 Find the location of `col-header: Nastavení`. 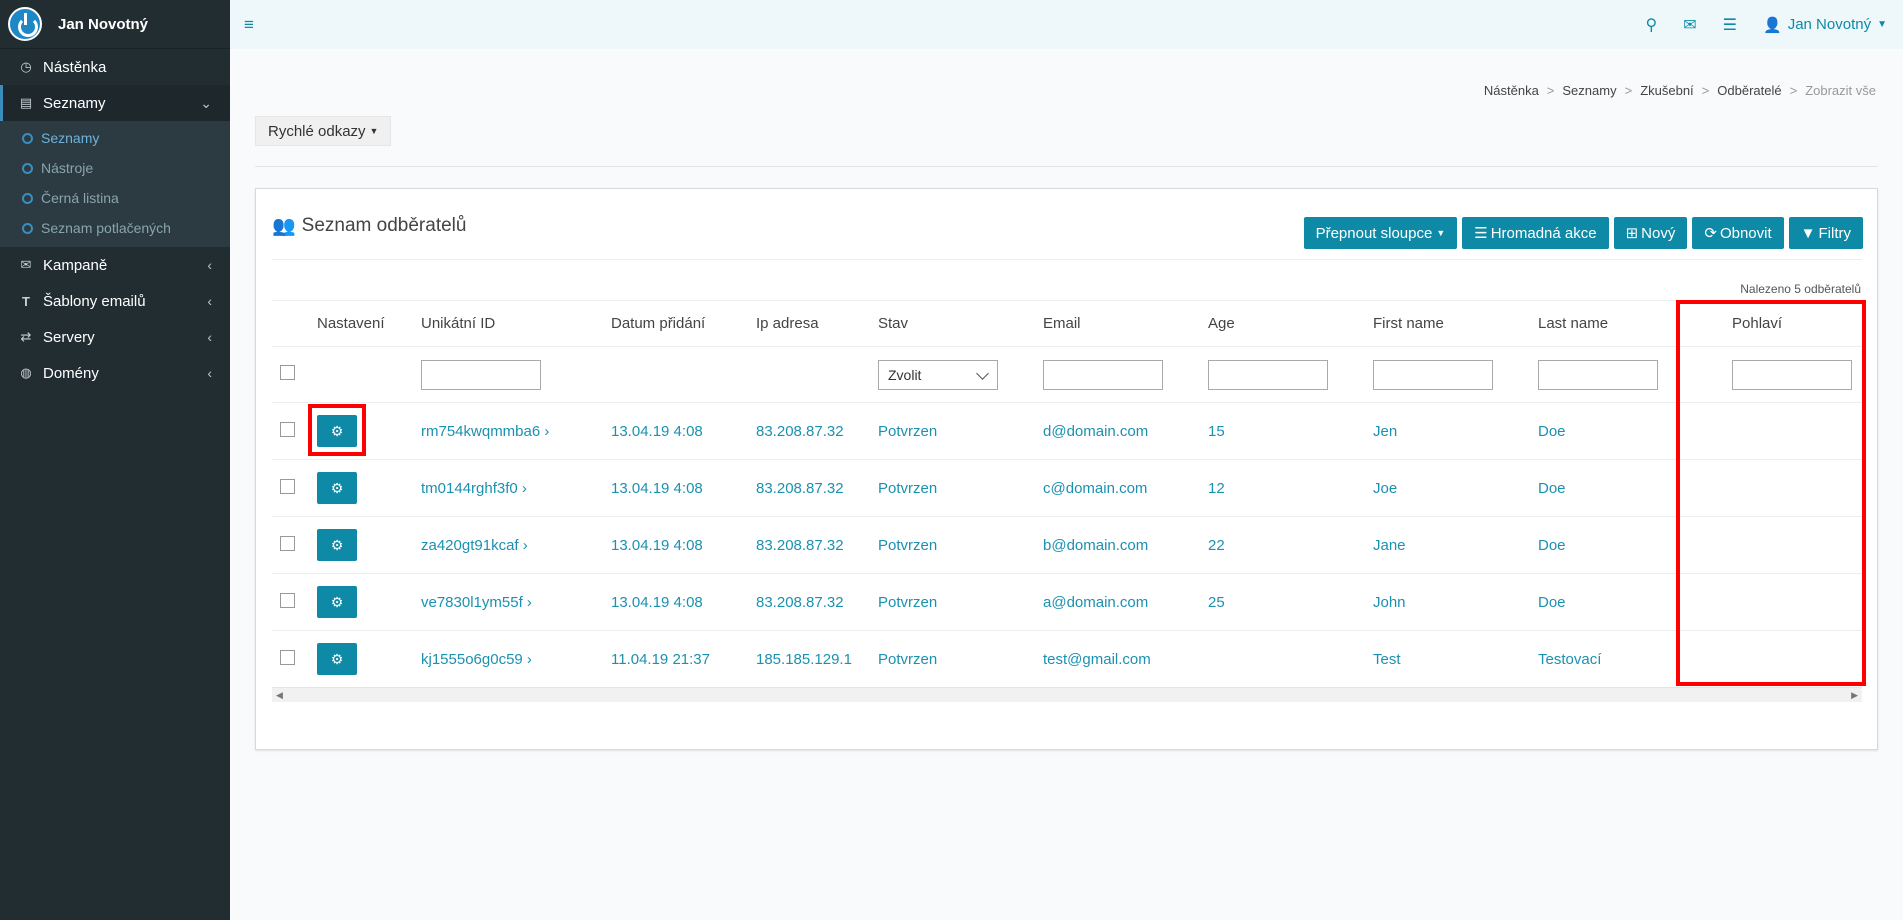

col-header: Nastavení is located at coordinates (369, 323).